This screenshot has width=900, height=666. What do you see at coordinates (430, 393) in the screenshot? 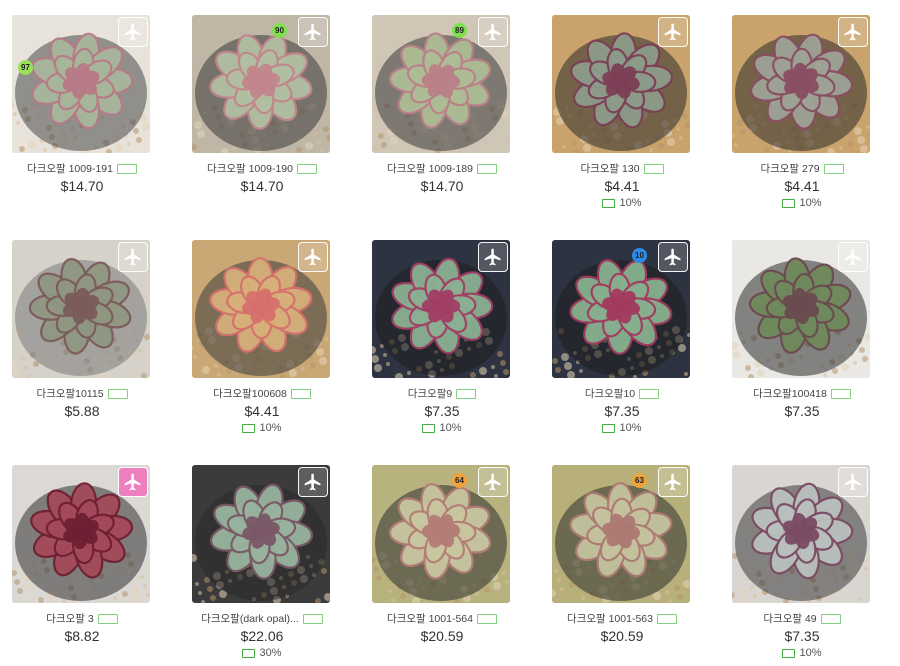
I see `product-name: 다크오팔9` at bounding box center [430, 393].